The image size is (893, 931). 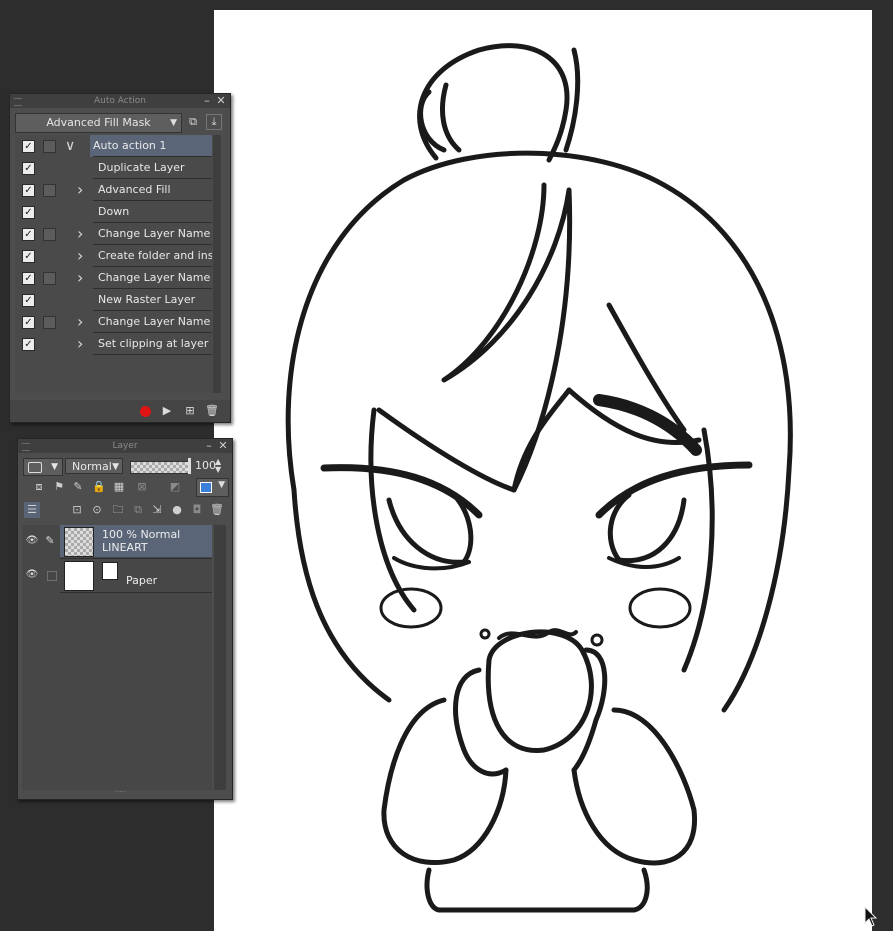 I want to click on new-raster-layer-icon: ⊡, so click(x=77, y=510).